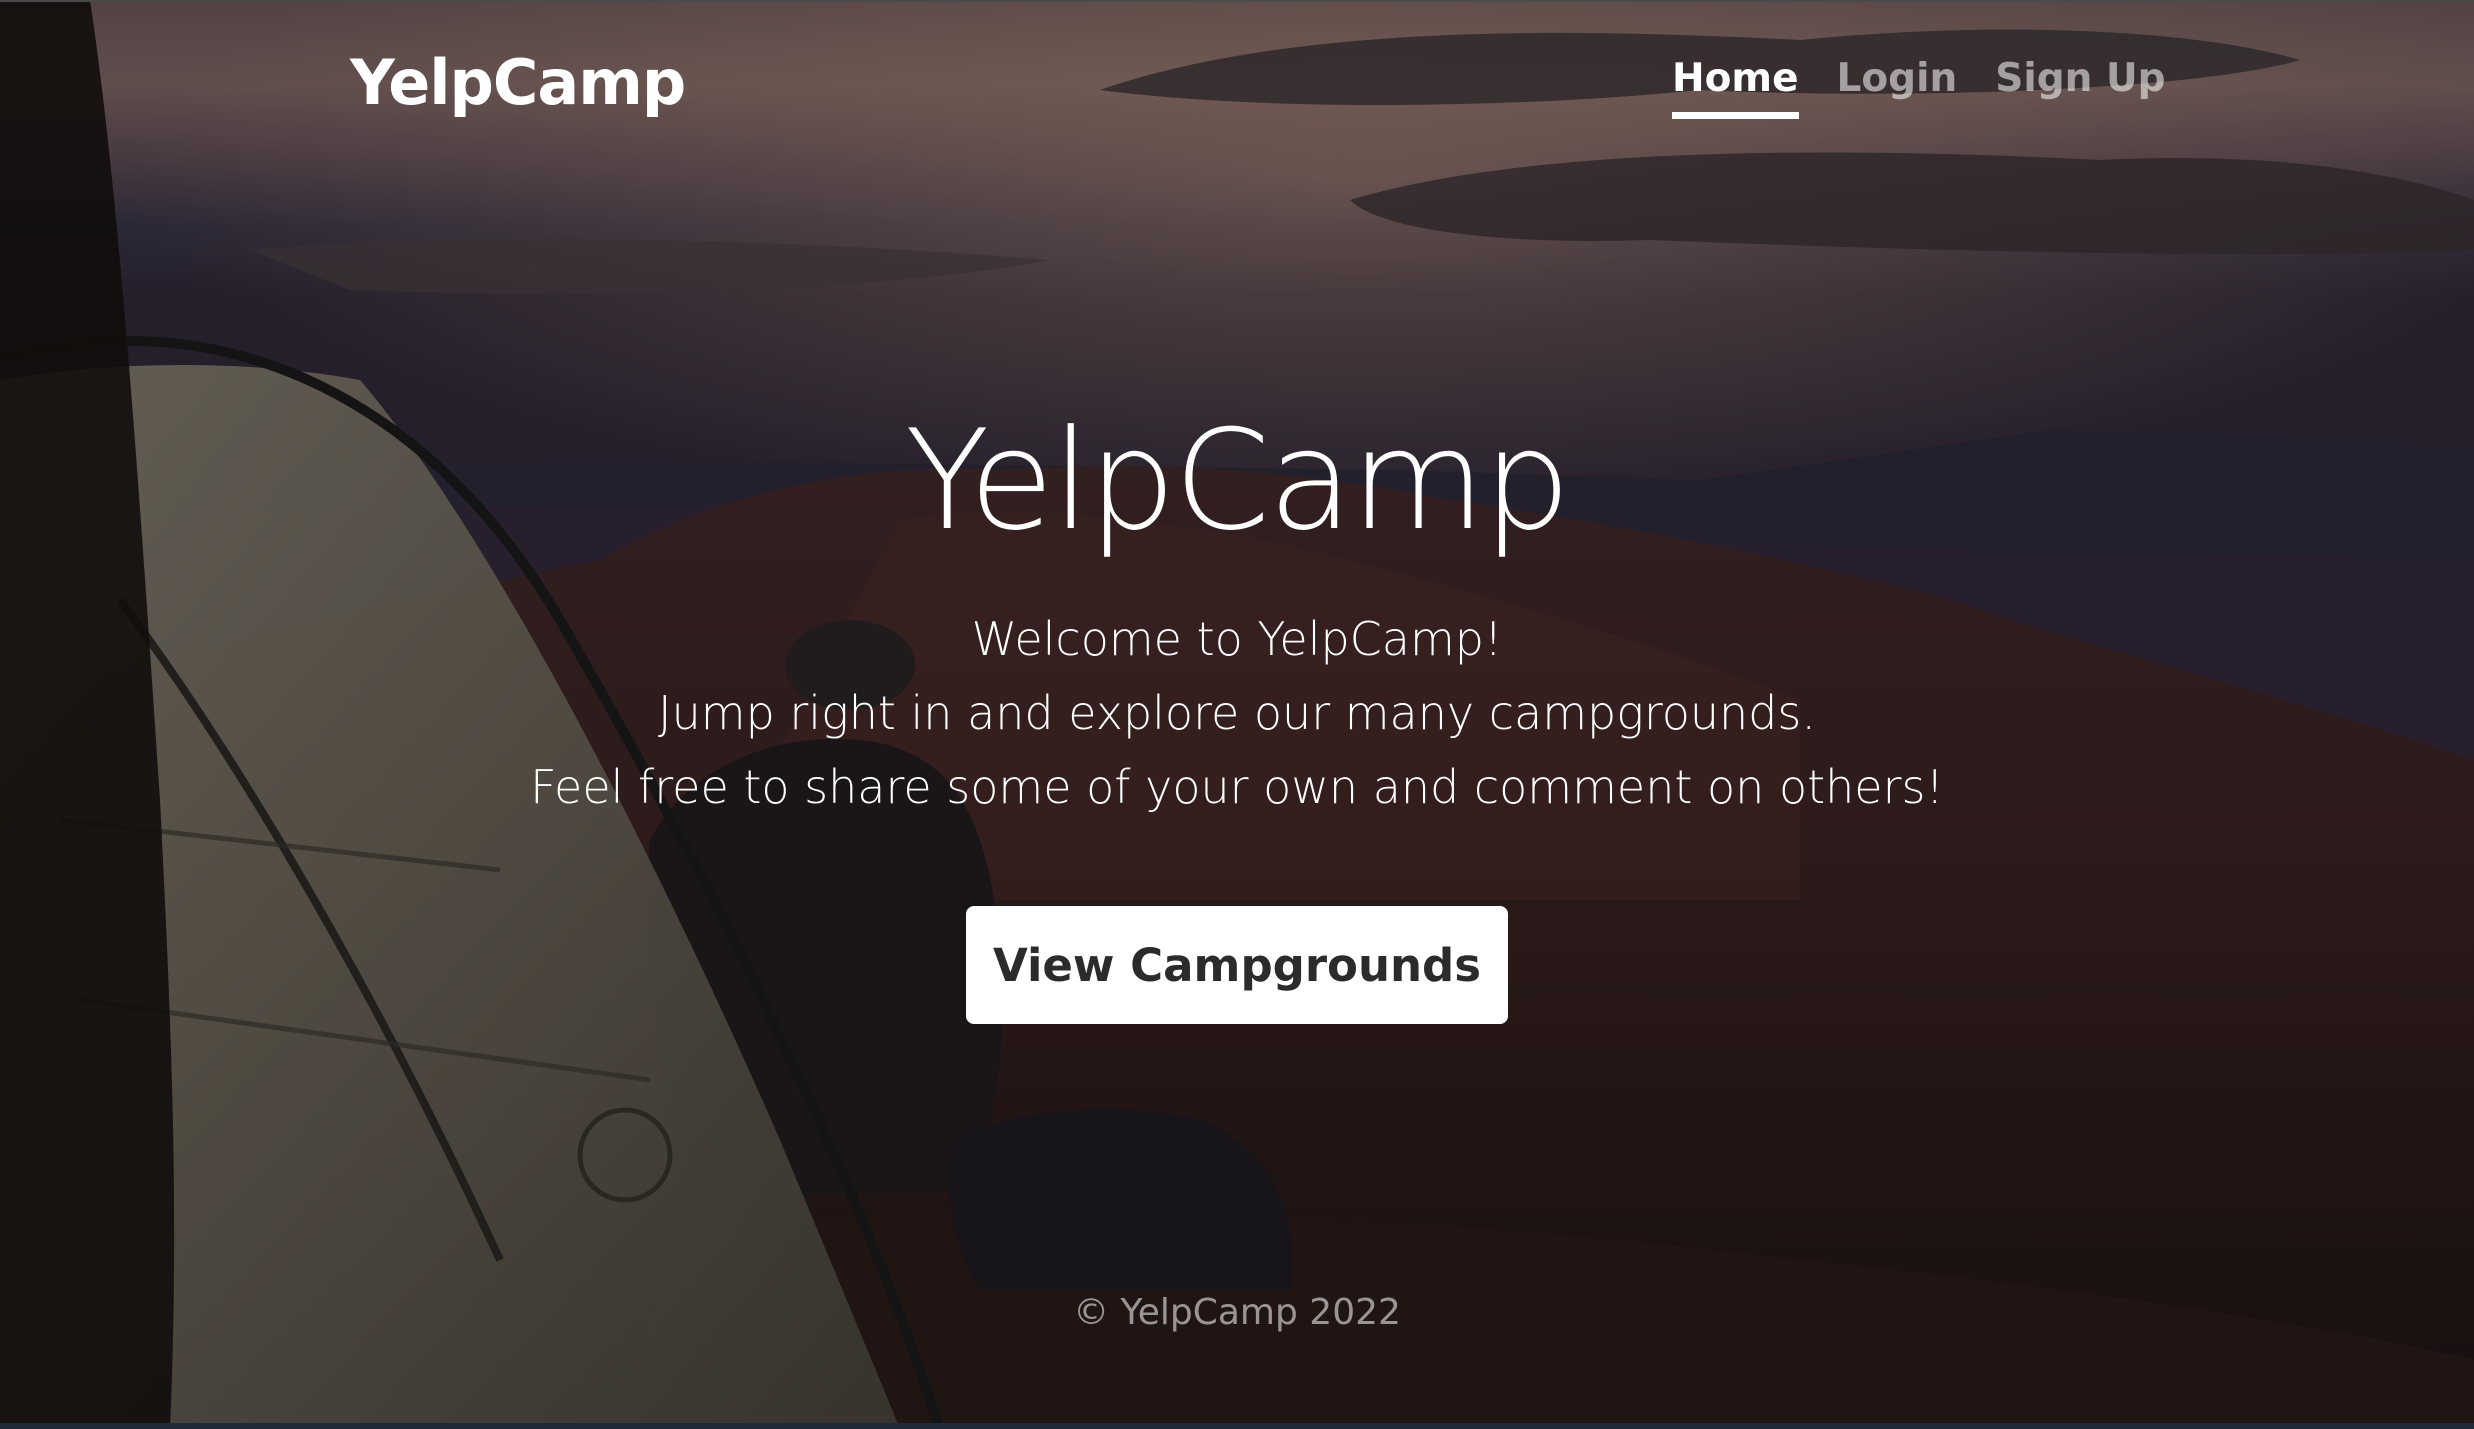 This screenshot has height=1429, width=2474. Describe the element at coordinates (1237, 639) in the screenshot. I see `hero-lead-line-1: Welcome to YelpCamp!` at that location.